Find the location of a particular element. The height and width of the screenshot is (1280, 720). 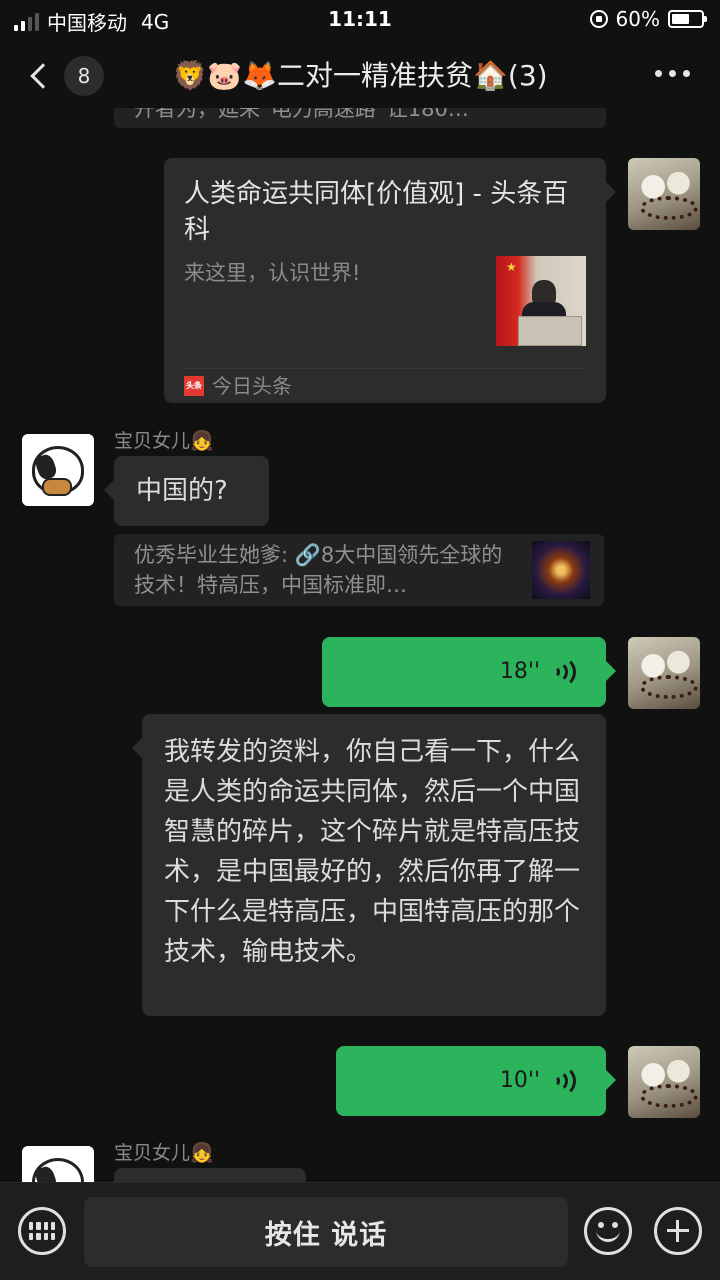

voice-duration: 10'' is located at coordinates (519, 1080).